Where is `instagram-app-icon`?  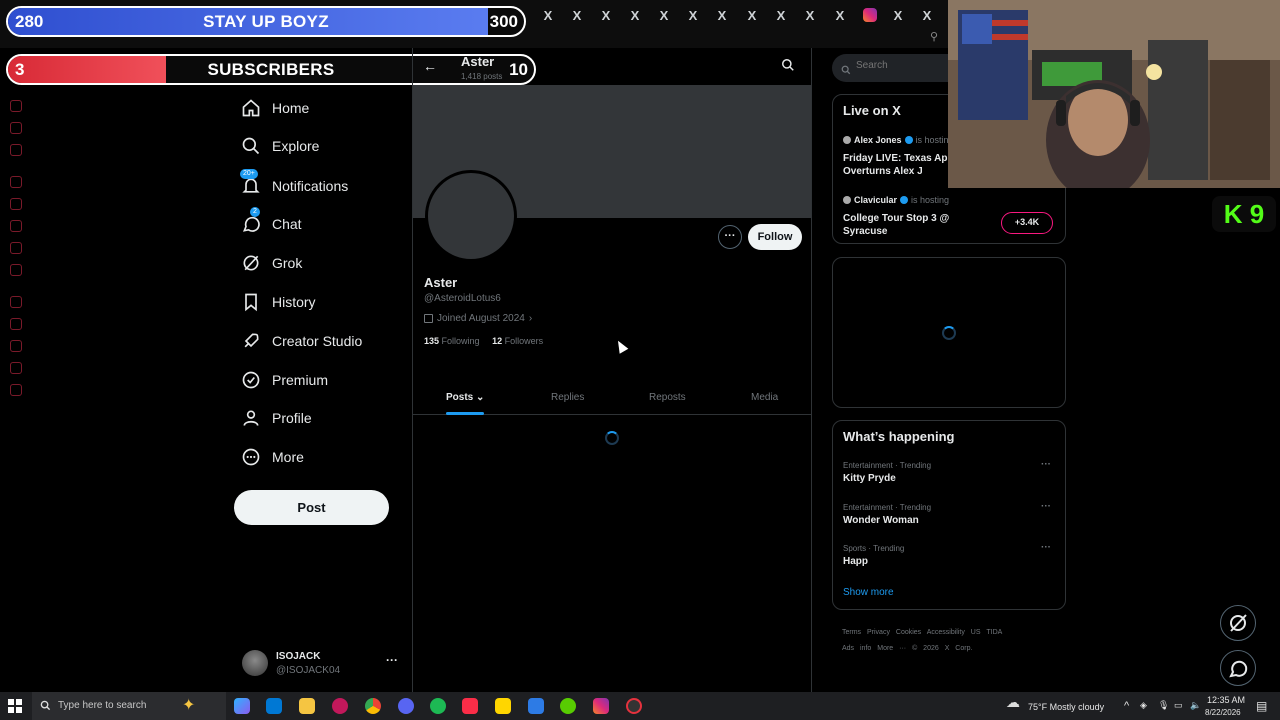
instagram-app-icon is located at coordinates (601, 706).